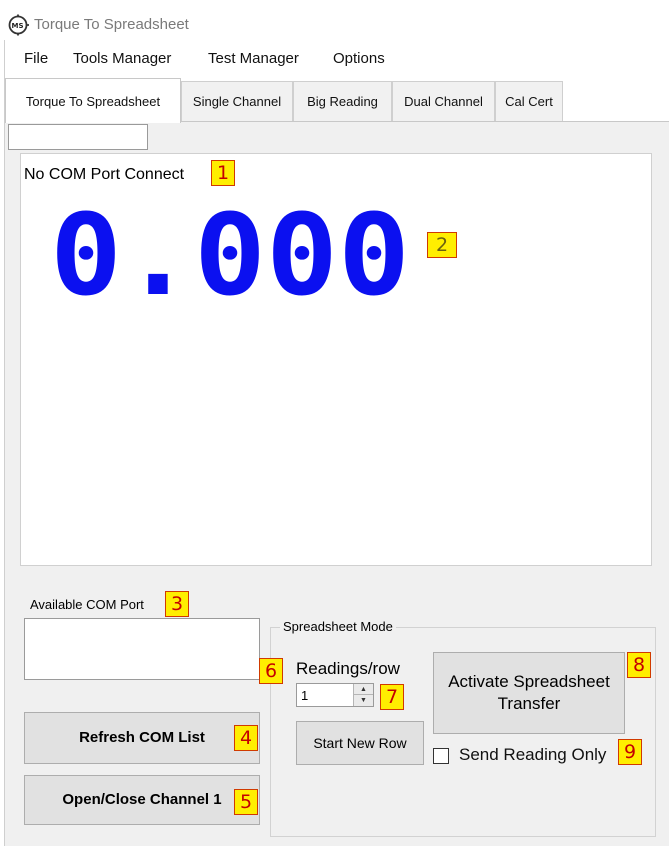  What do you see at coordinates (104, 174) in the screenshot?
I see `connection-status: No COM Port Connect` at bounding box center [104, 174].